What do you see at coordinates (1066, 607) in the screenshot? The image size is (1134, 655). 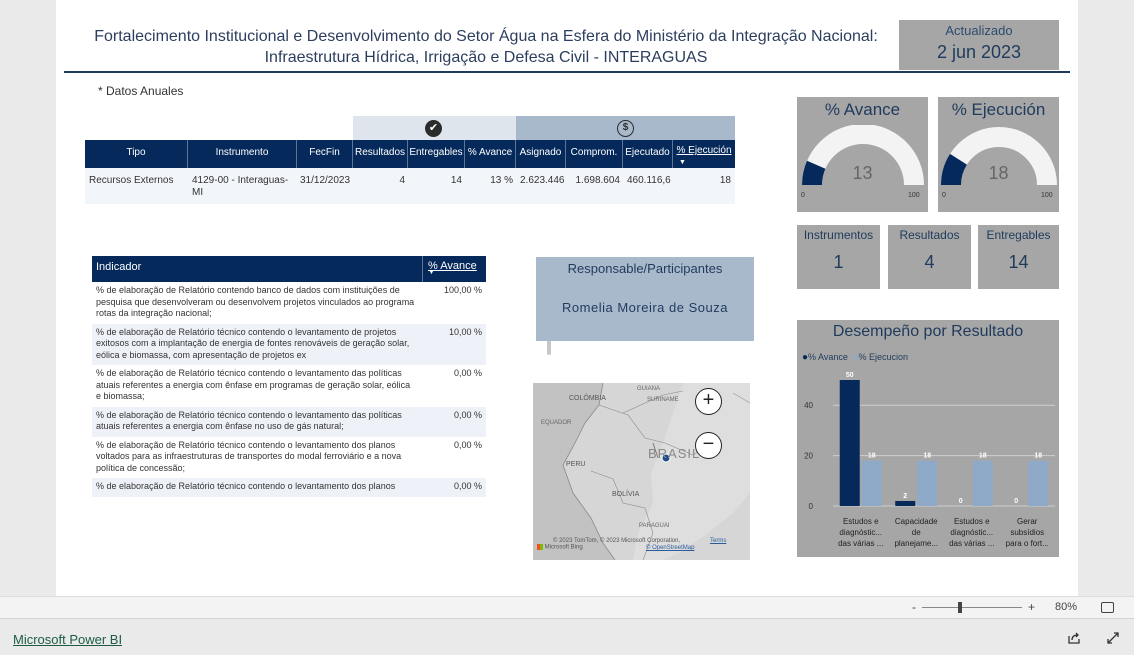 I see `zoom-level: 80%` at bounding box center [1066, 607].